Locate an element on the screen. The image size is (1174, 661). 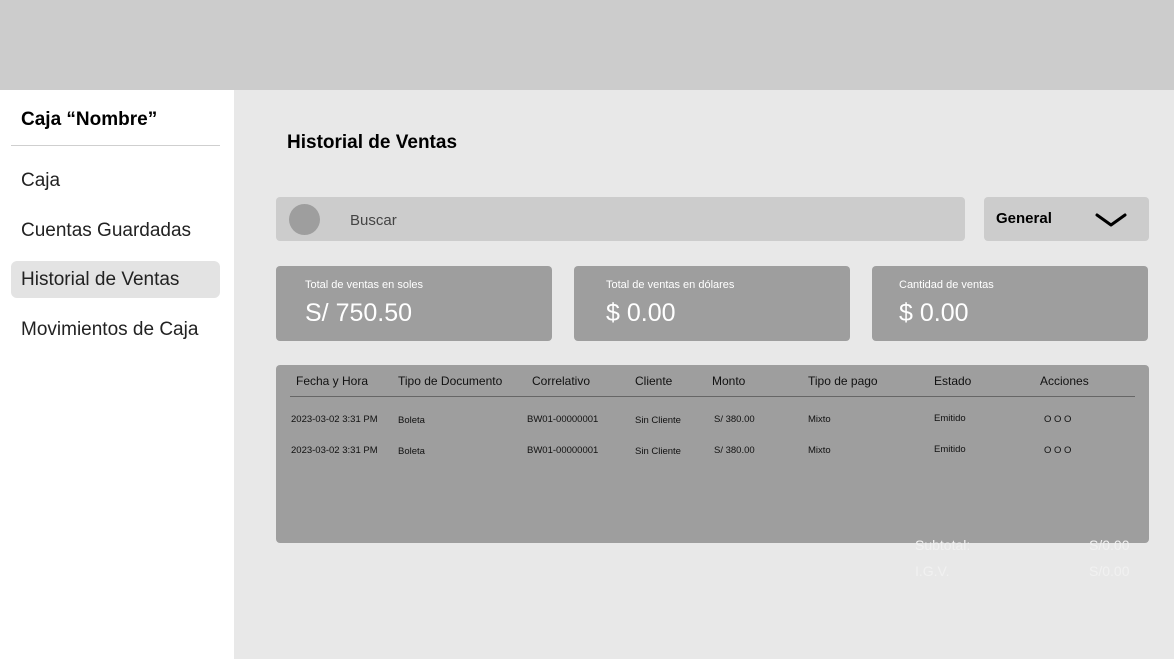
sidebar-item-caja: Caja is located at coordinates (115, 180).